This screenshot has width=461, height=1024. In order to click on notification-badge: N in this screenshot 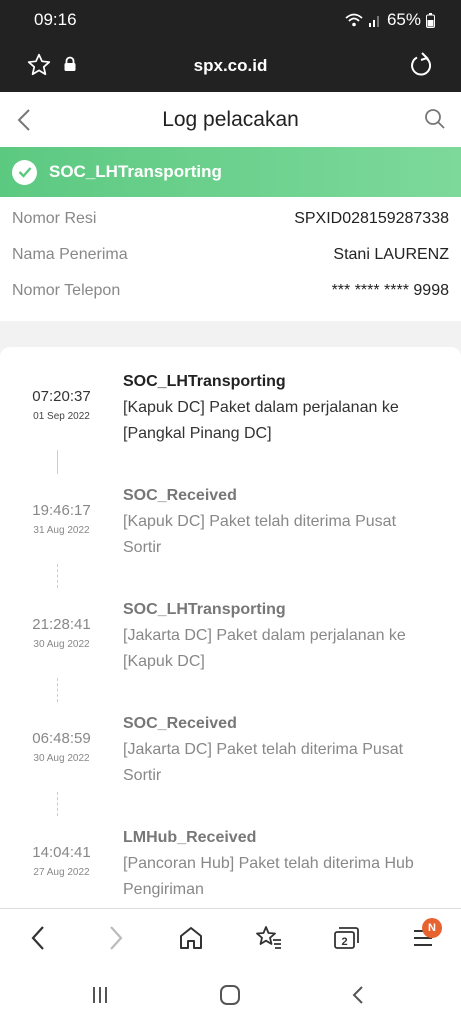, I will do `click(432, 928)`.